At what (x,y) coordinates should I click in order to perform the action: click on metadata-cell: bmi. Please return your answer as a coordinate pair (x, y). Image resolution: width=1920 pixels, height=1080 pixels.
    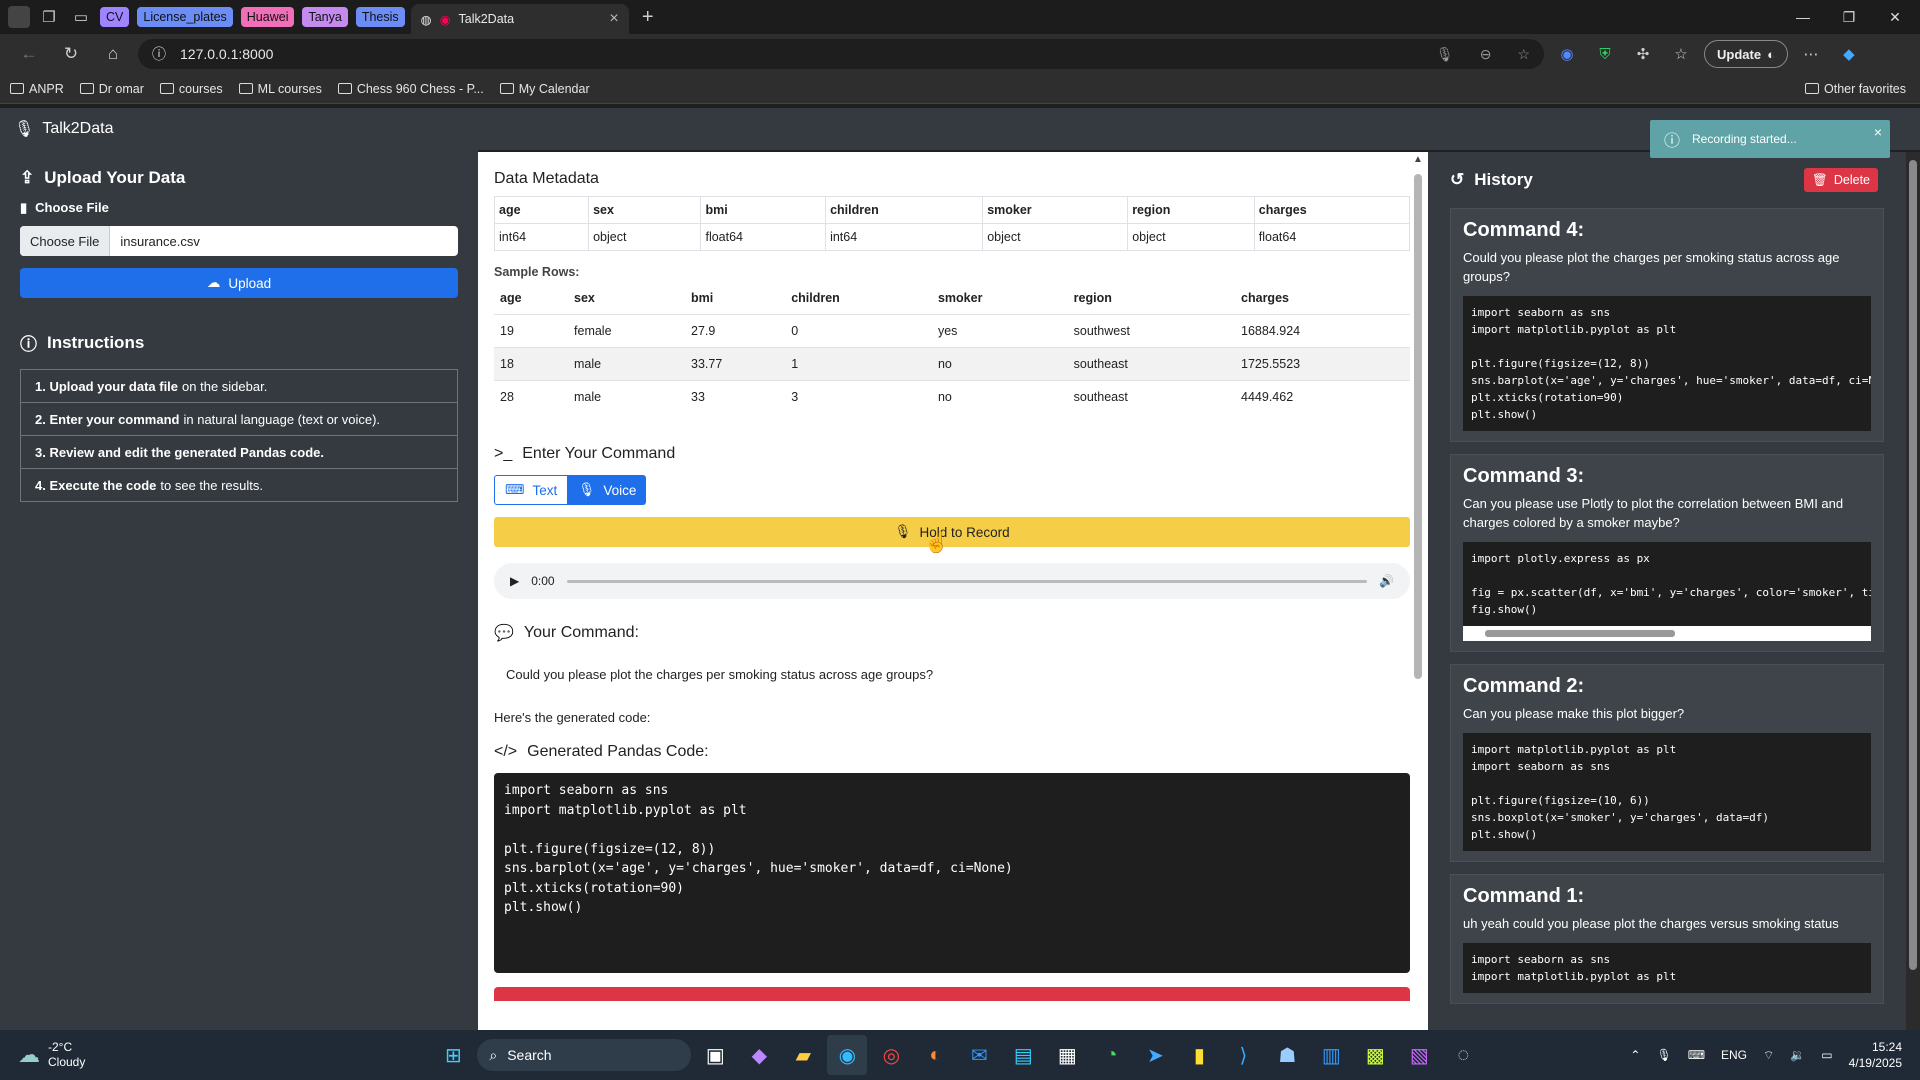
    Looking at the image, I should click on (763, 210).